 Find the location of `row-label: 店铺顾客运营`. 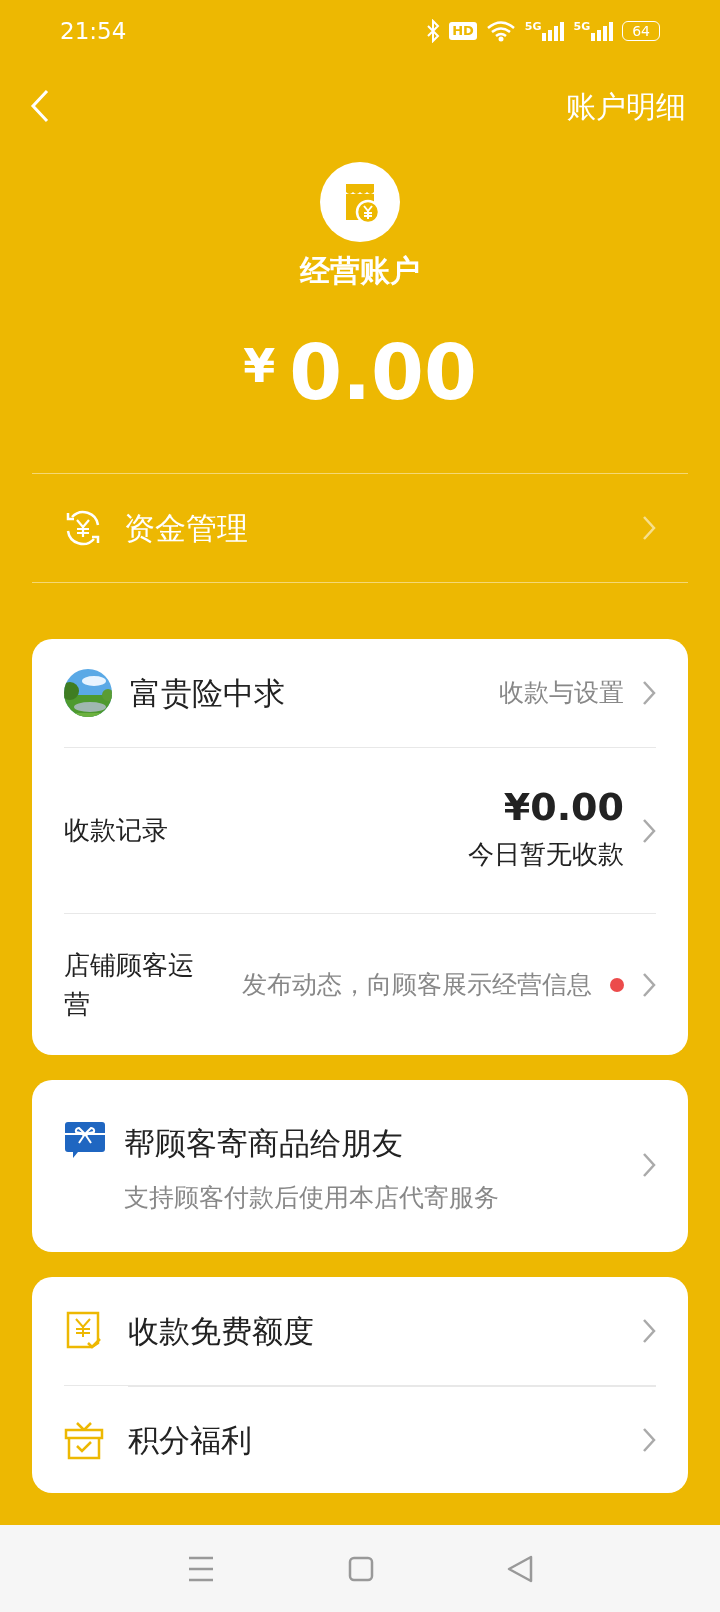

row-label: 店铺顾客运营 is located at coordinates (129, 984).